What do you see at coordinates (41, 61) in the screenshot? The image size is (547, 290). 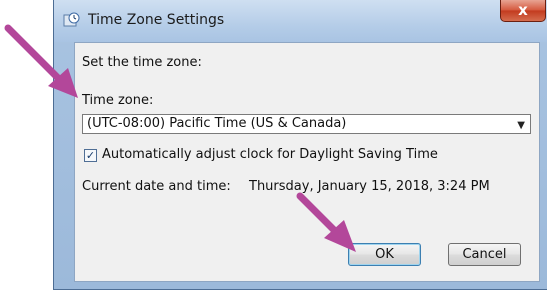 I see `arrow-to-timezone` at bounding box center [41, 61].